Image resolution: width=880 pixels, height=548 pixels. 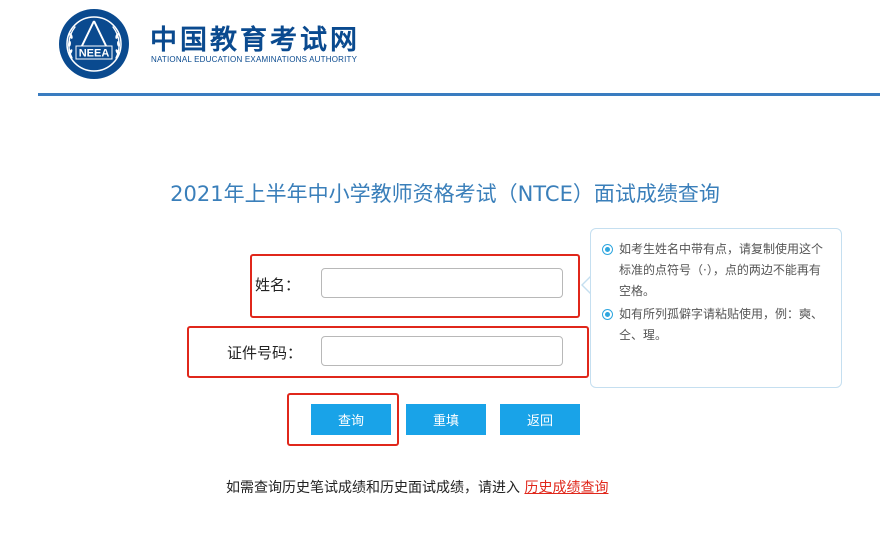 What do you see at coordinates (459, 94) in the screenshot?
I see `header-divider` at bounding box center [459, 94].